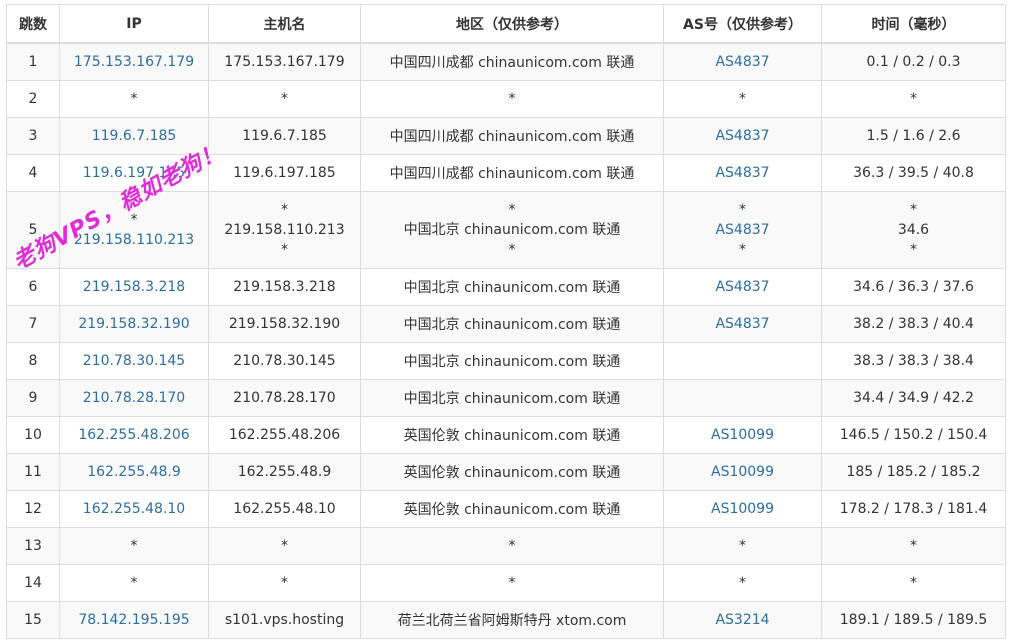  I want to click on ip-link: 78.142.195.195, so click(134, 620).